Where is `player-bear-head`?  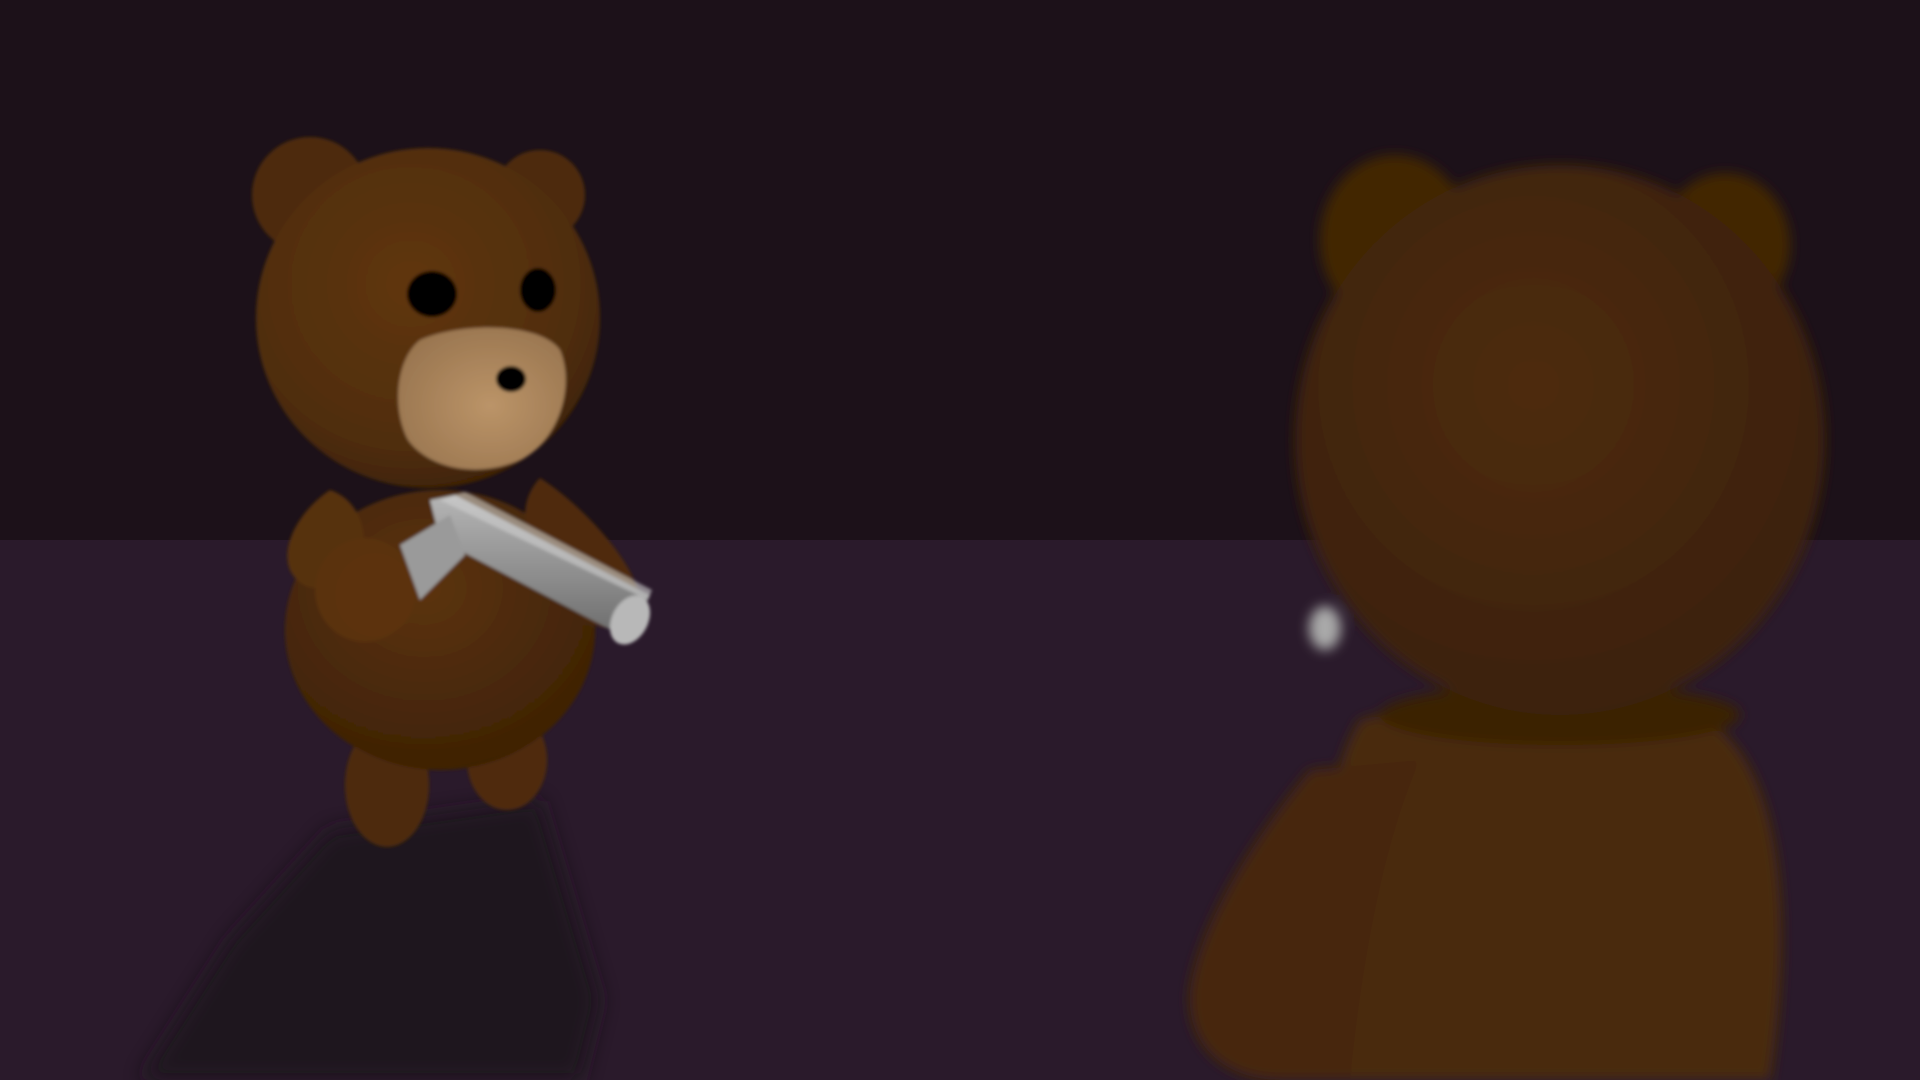
player-bear-head is located at coordinates (1560, 440).